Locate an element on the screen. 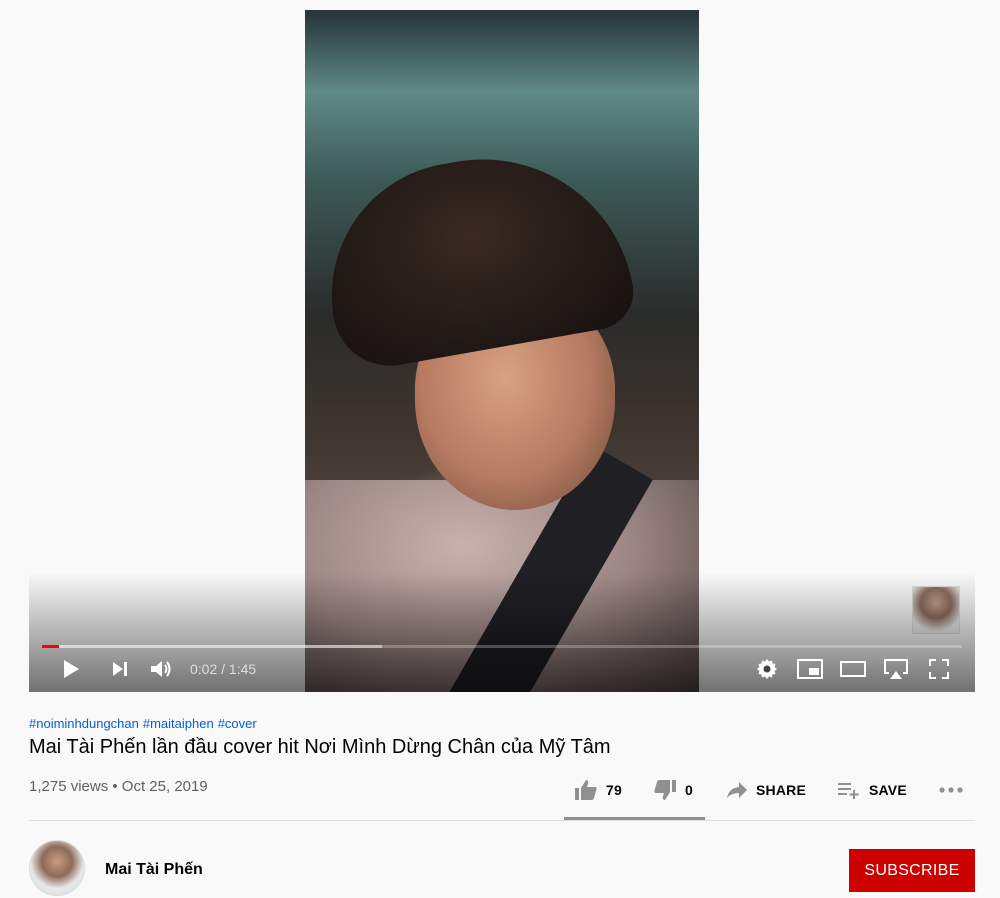 The width and height of the screenshot is (1000, 898). more-horizontal-icon is located at coordinates (951, 790).